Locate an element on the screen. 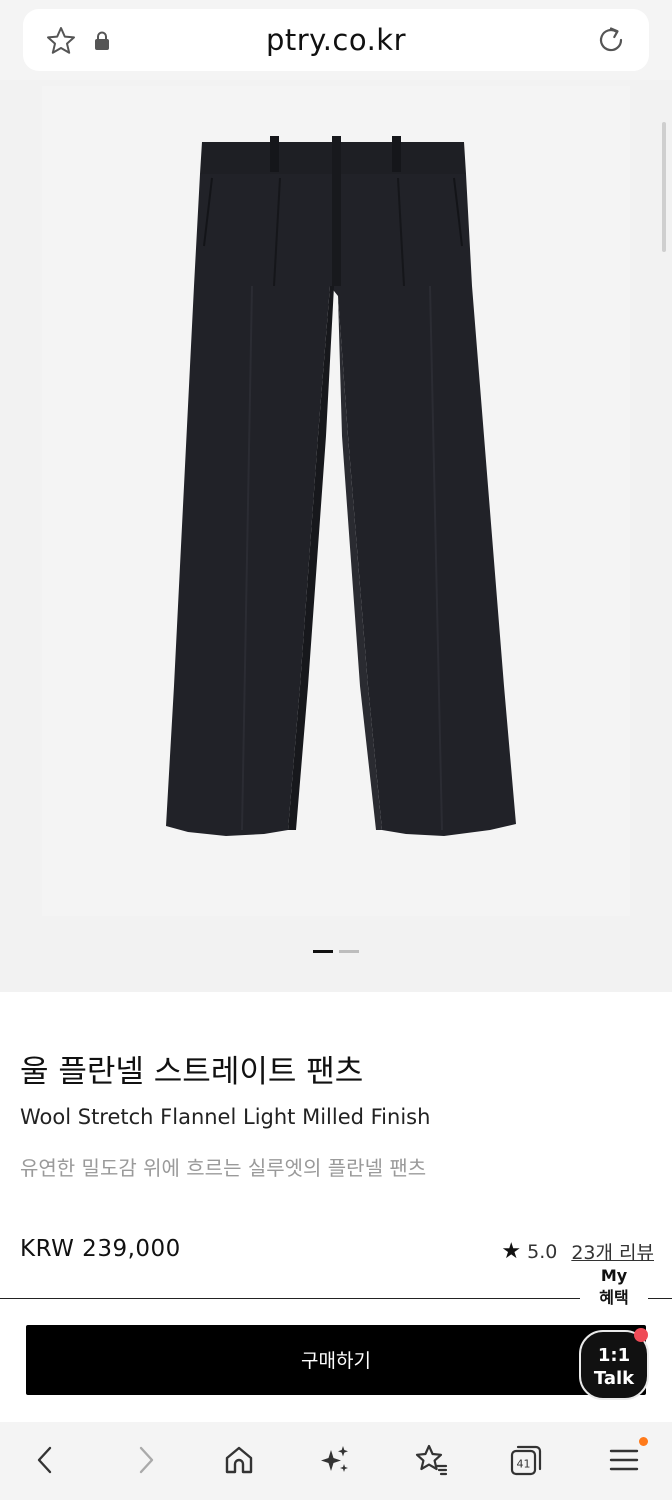 This screenshot has height=1500, width=672. rating-star-icon: ★ is located at coordinates (511, 1251).